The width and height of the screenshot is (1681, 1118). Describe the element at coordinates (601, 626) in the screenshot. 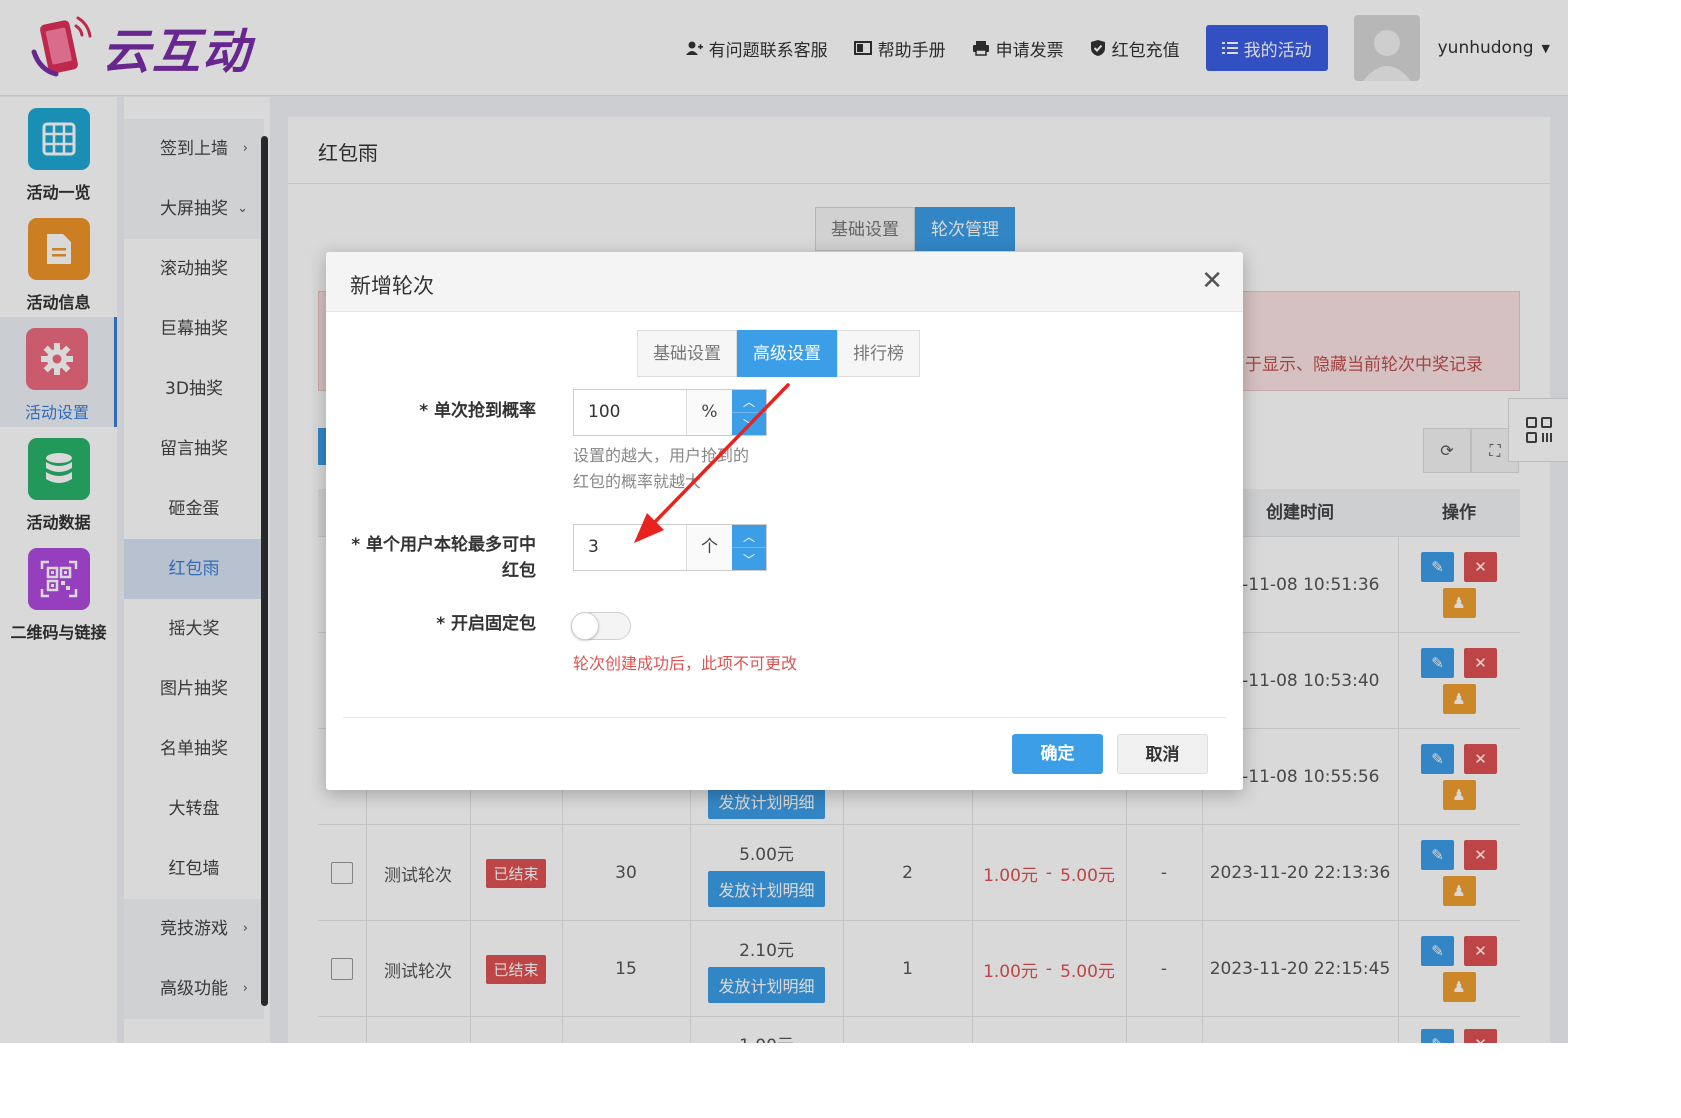

I see `fixed-packet-toggle` at that location.